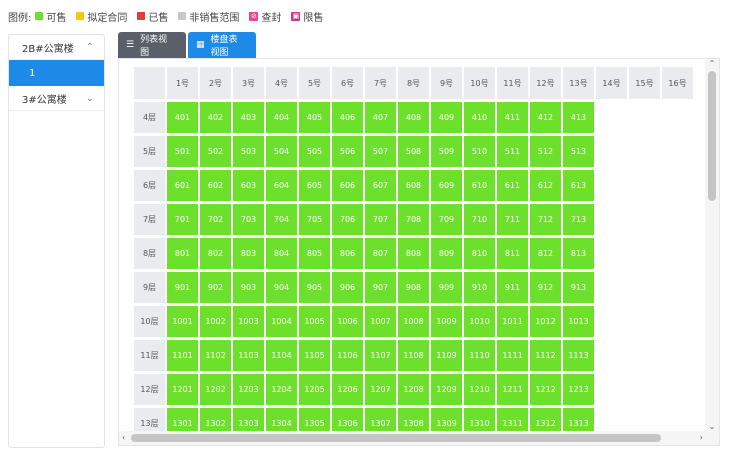 Image resolution: width=738 pixels, height=458 pixels. Describe the element at coordinates (182, 389) in the screenshot. I see `room-cell: 1201` at that location.